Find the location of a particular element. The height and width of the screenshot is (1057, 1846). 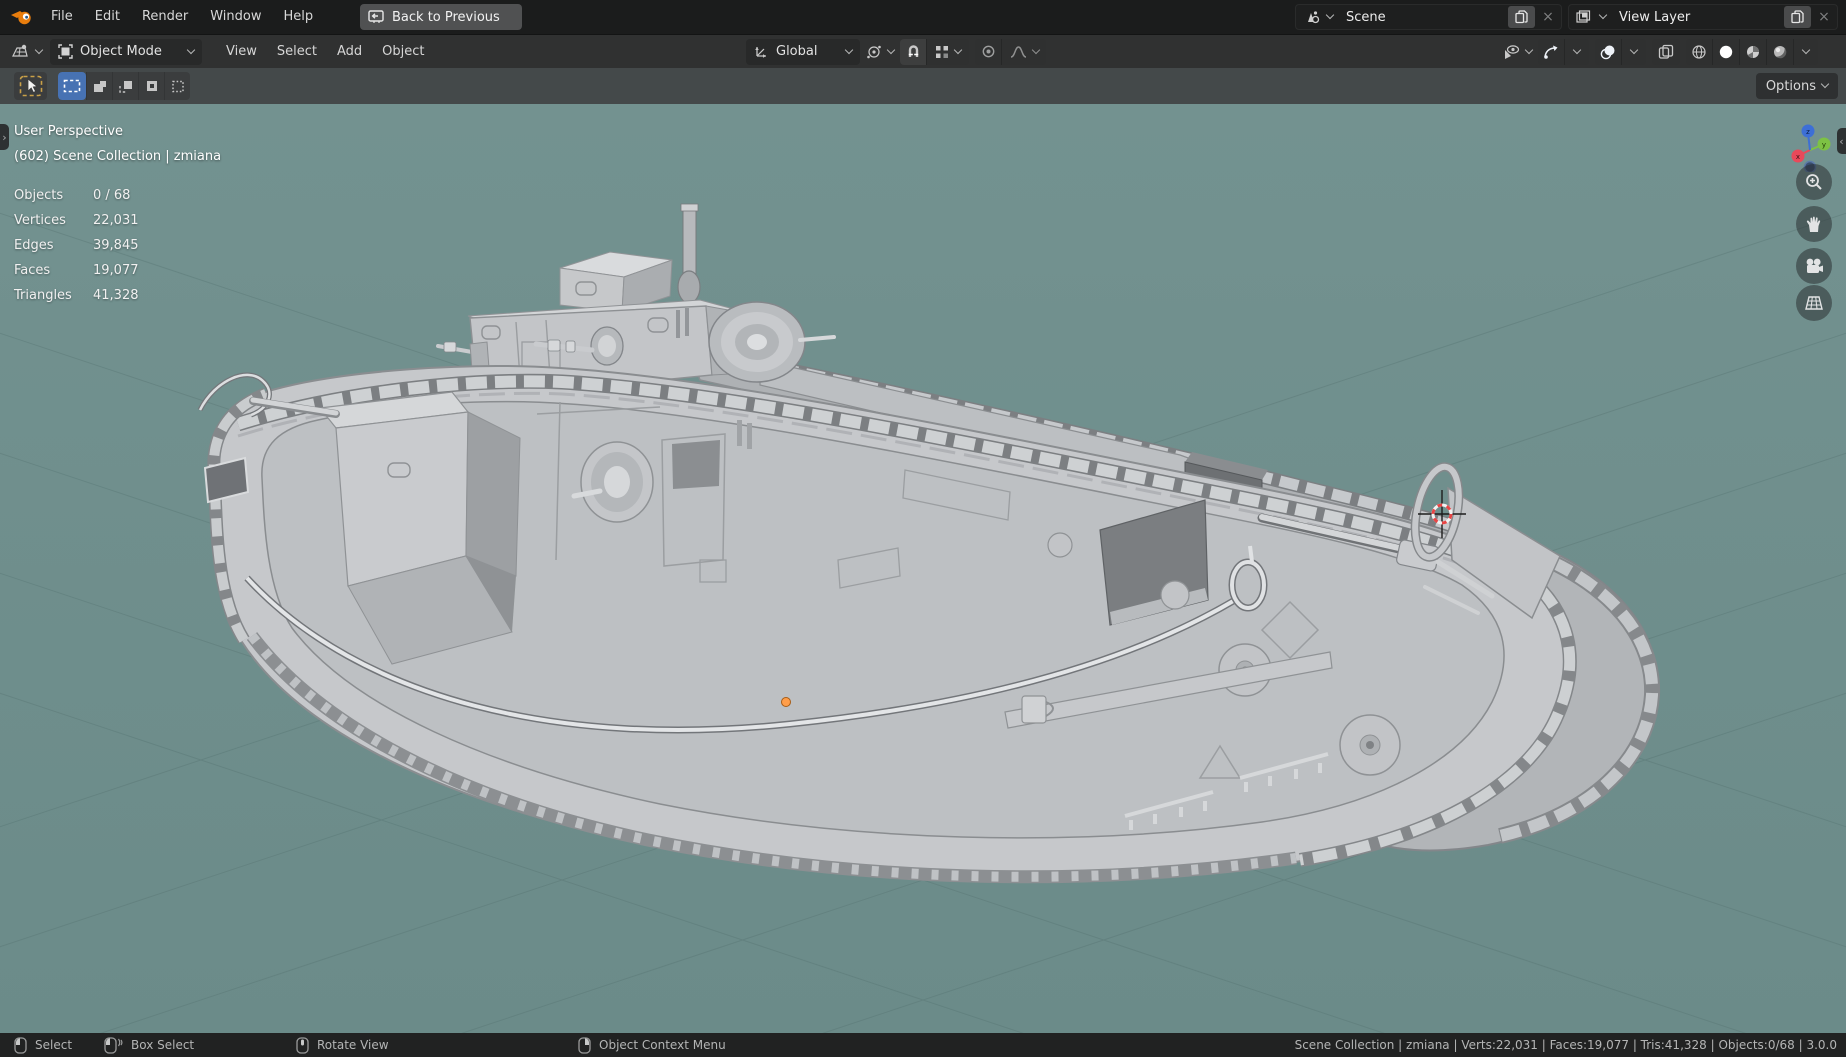

hint-label: Select is located at coordinates (54, 1045).